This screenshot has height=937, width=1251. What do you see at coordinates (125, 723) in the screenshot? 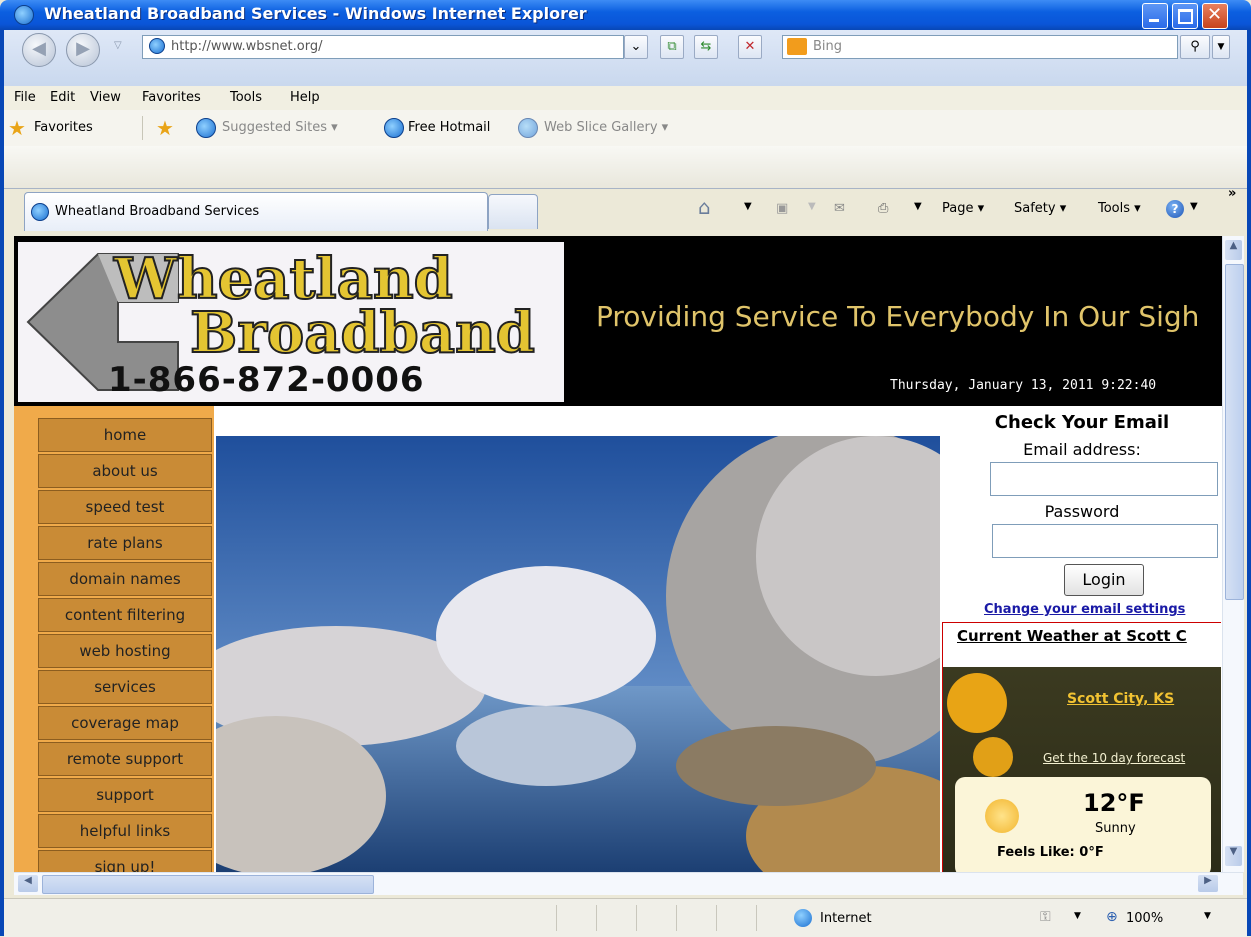
I see `nav-coverage-map: coverage map` at bounding box center [125, 723].